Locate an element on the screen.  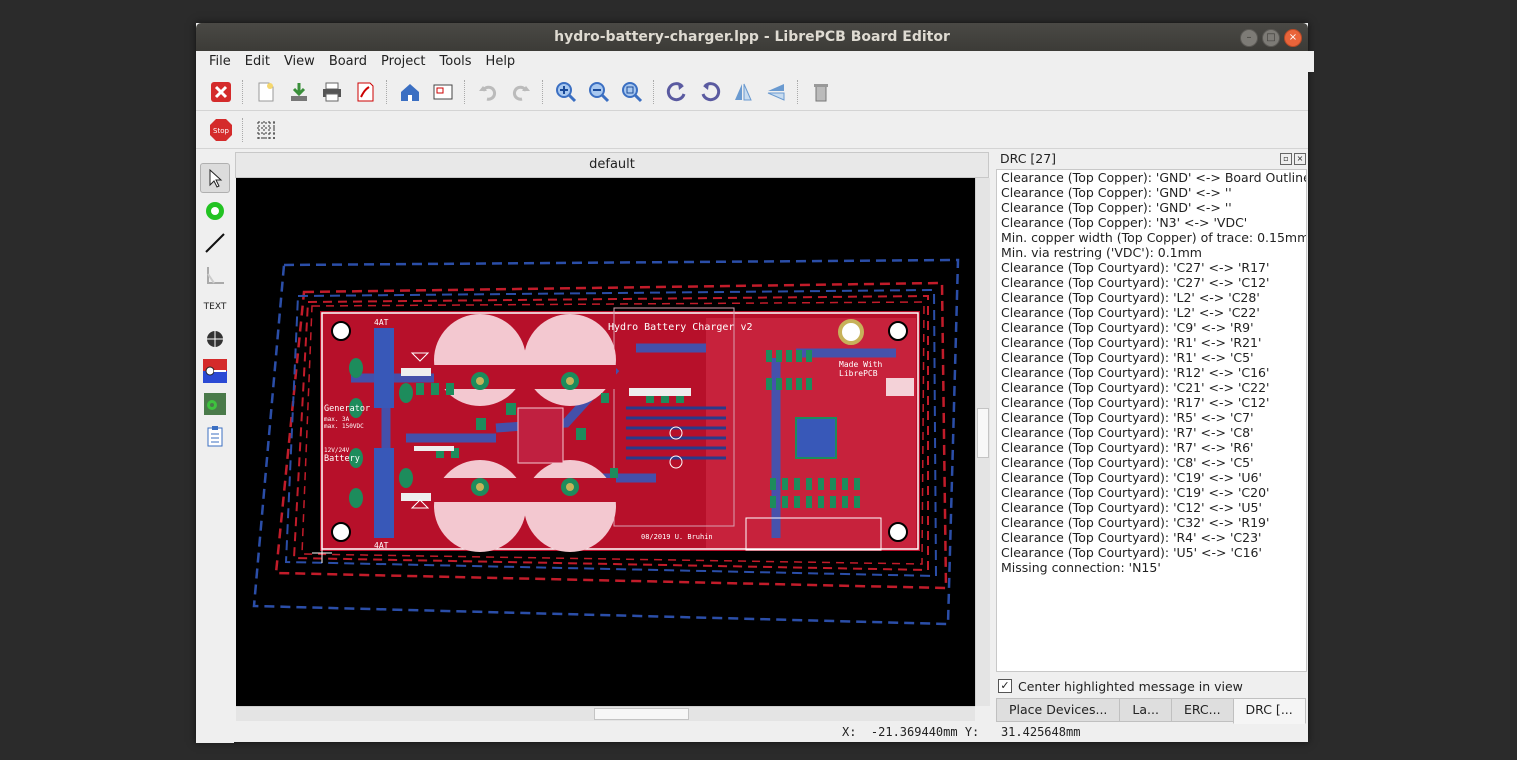
drc-message: Clearance (Top Courtyard): 'R7' <-> 'R6' is located at coordinates (1151, 447).